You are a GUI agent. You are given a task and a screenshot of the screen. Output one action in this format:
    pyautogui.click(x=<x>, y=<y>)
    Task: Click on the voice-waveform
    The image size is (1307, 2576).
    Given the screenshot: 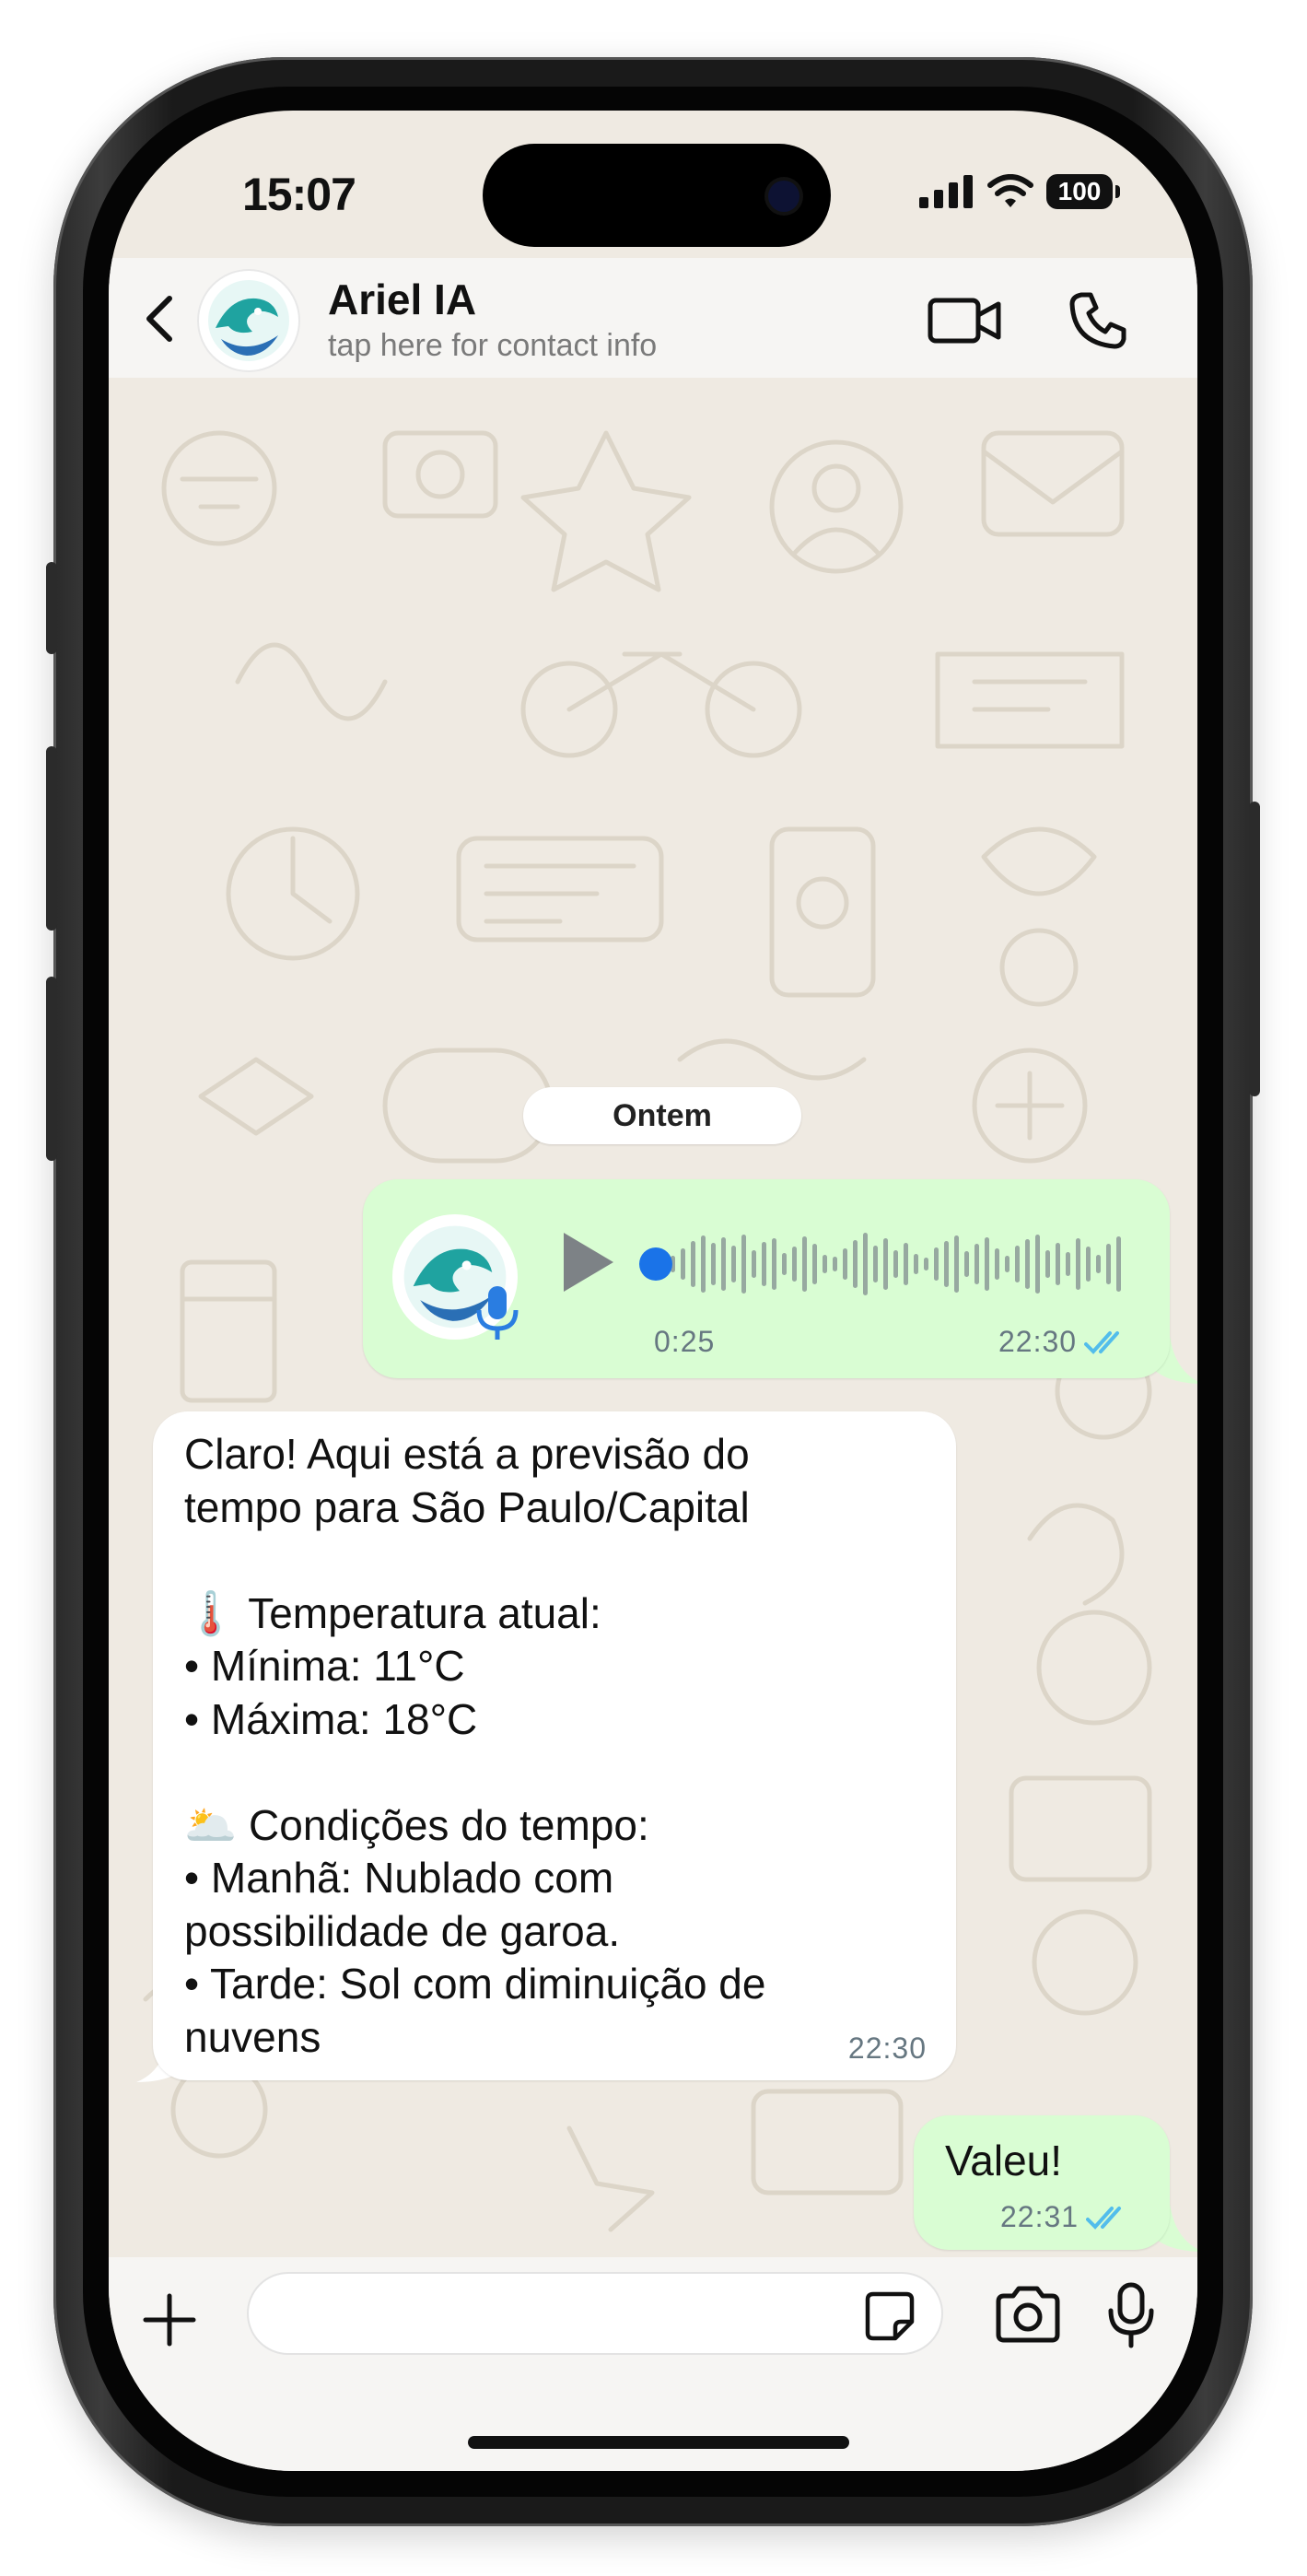 What is the action you would take?
    pyautogui.click(x=888, y=1264)
    